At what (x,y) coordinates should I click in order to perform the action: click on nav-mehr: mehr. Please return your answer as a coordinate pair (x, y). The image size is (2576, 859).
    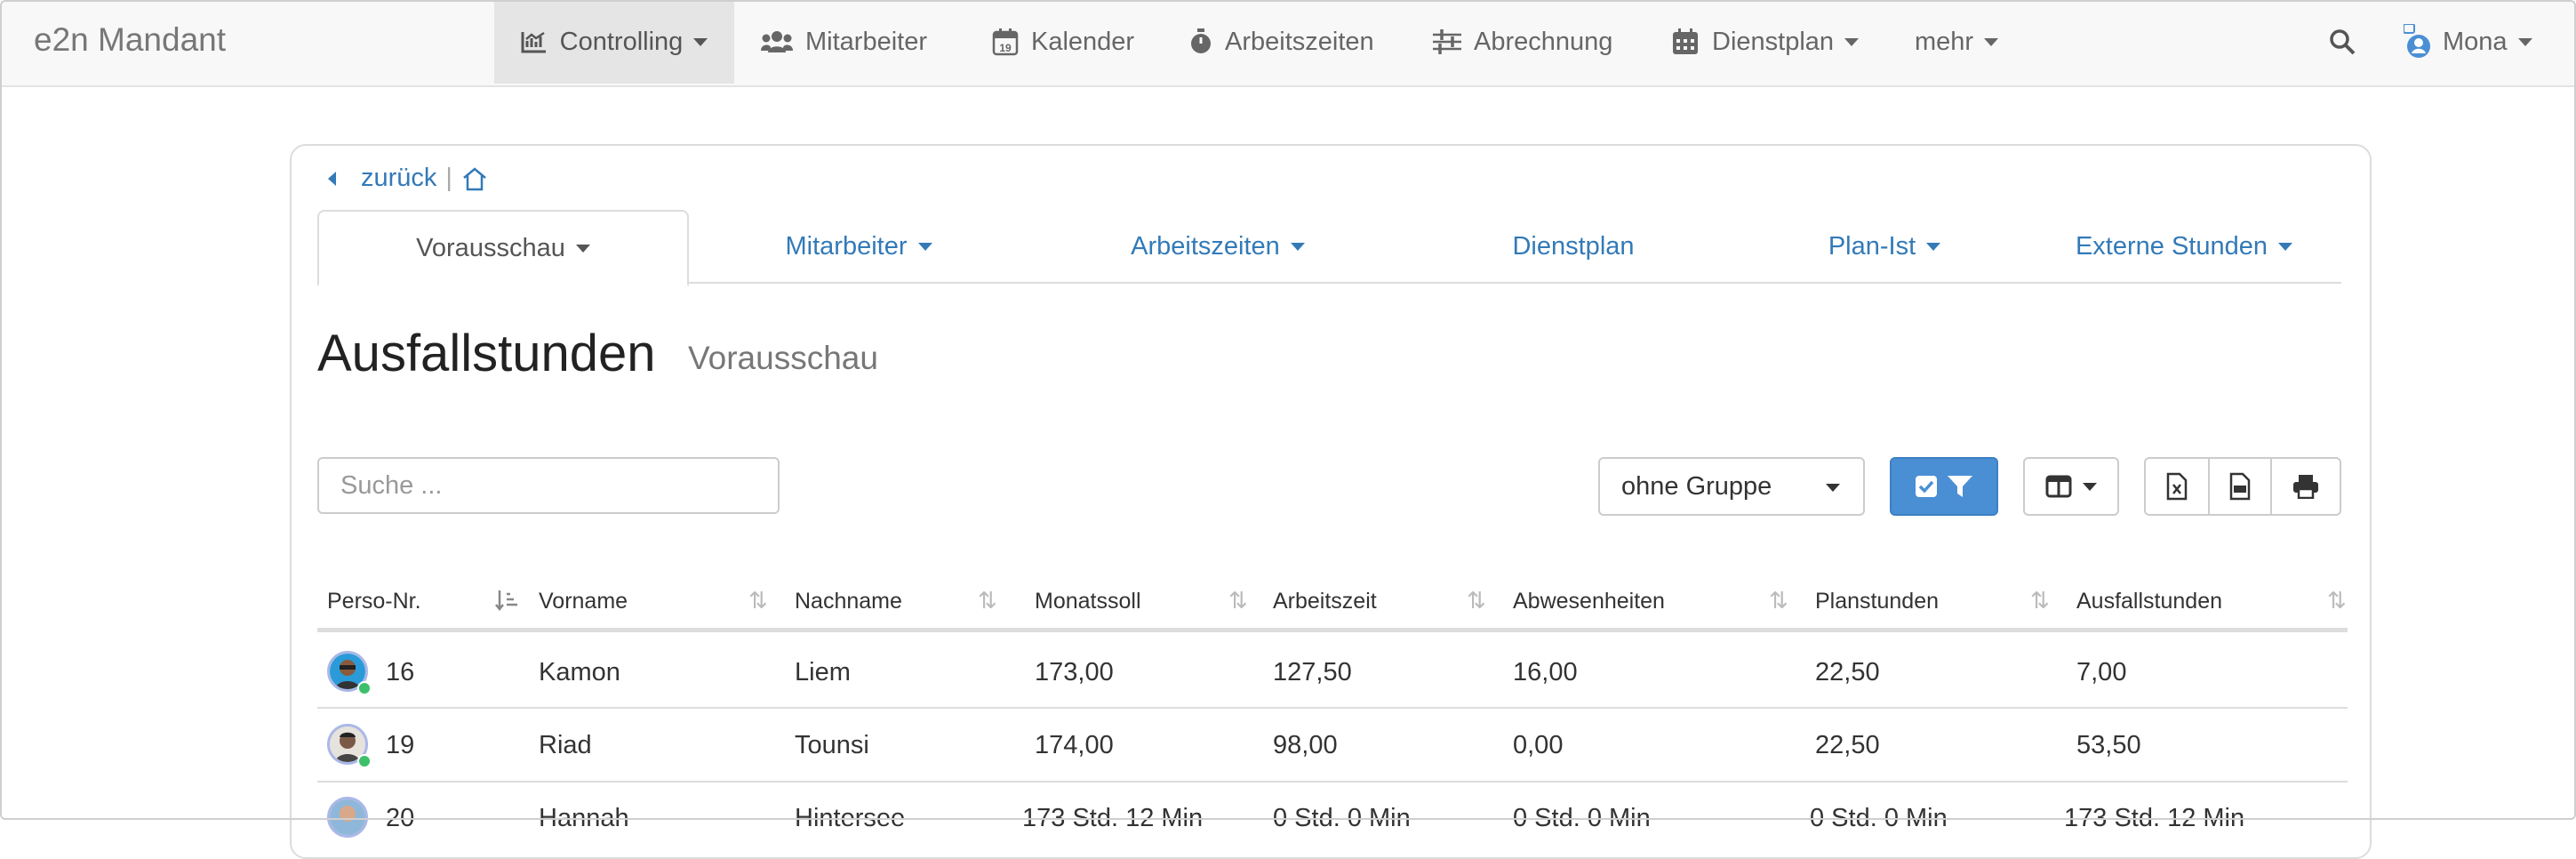
    Looking at the image, I should click on (1957, 42).